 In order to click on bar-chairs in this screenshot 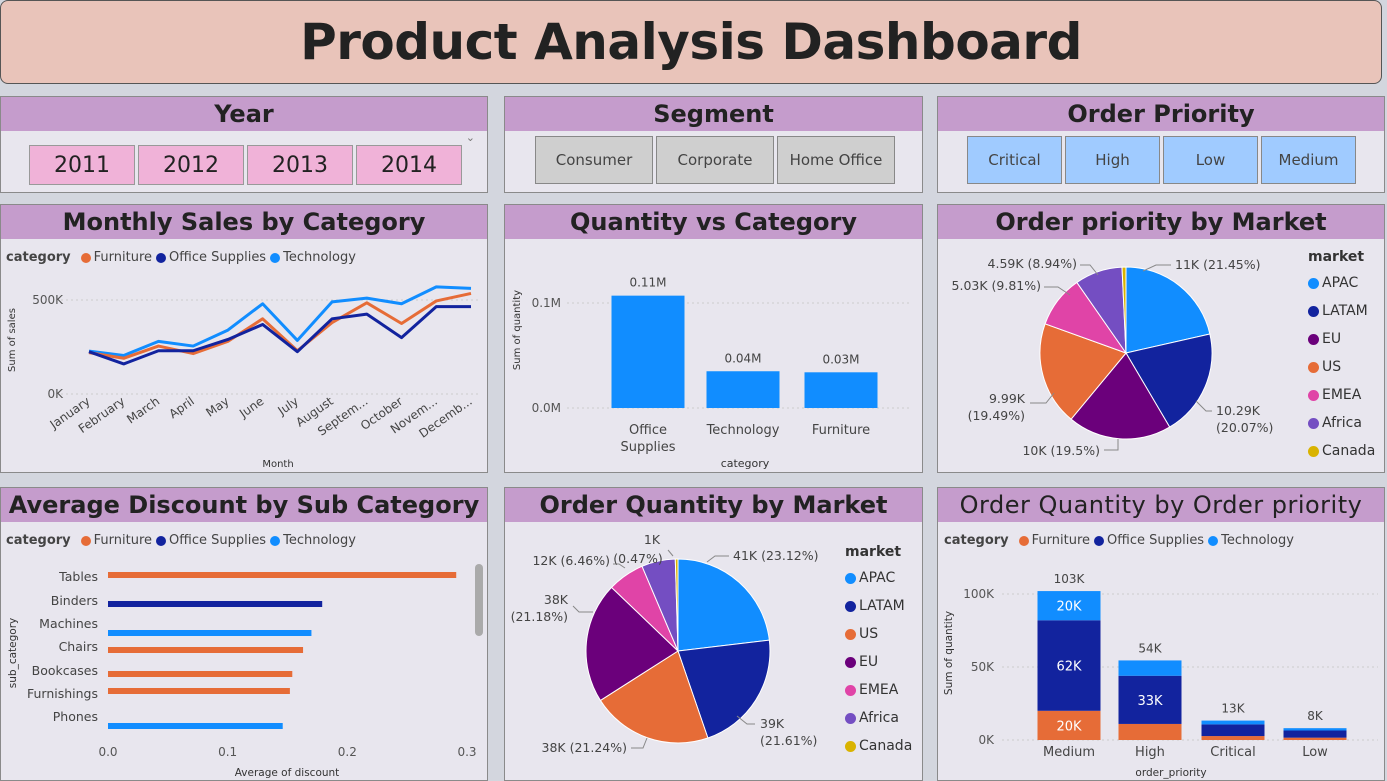, I will do `click(206, 650)`.